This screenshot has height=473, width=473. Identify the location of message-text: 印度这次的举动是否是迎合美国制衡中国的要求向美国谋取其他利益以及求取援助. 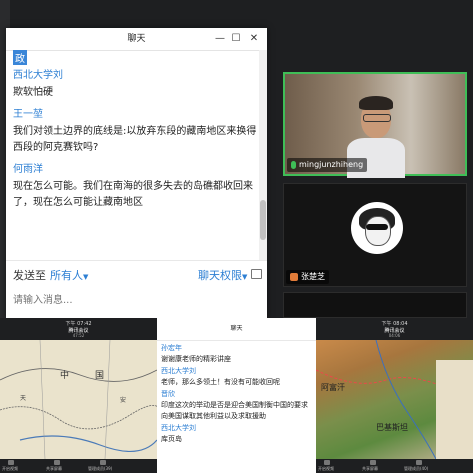
(234, 410).